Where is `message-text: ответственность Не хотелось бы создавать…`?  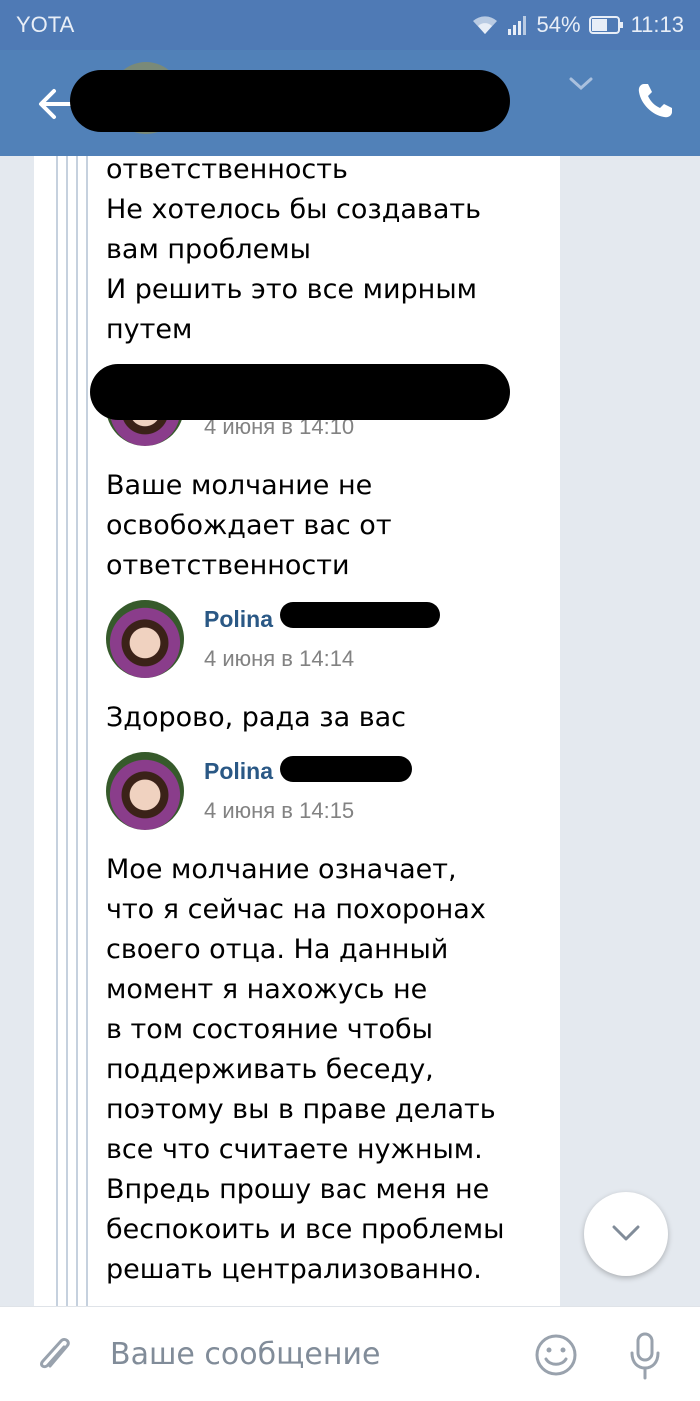 message-text: ответственность Не хотелось бы создавать… is located at coordinates (294, 250).